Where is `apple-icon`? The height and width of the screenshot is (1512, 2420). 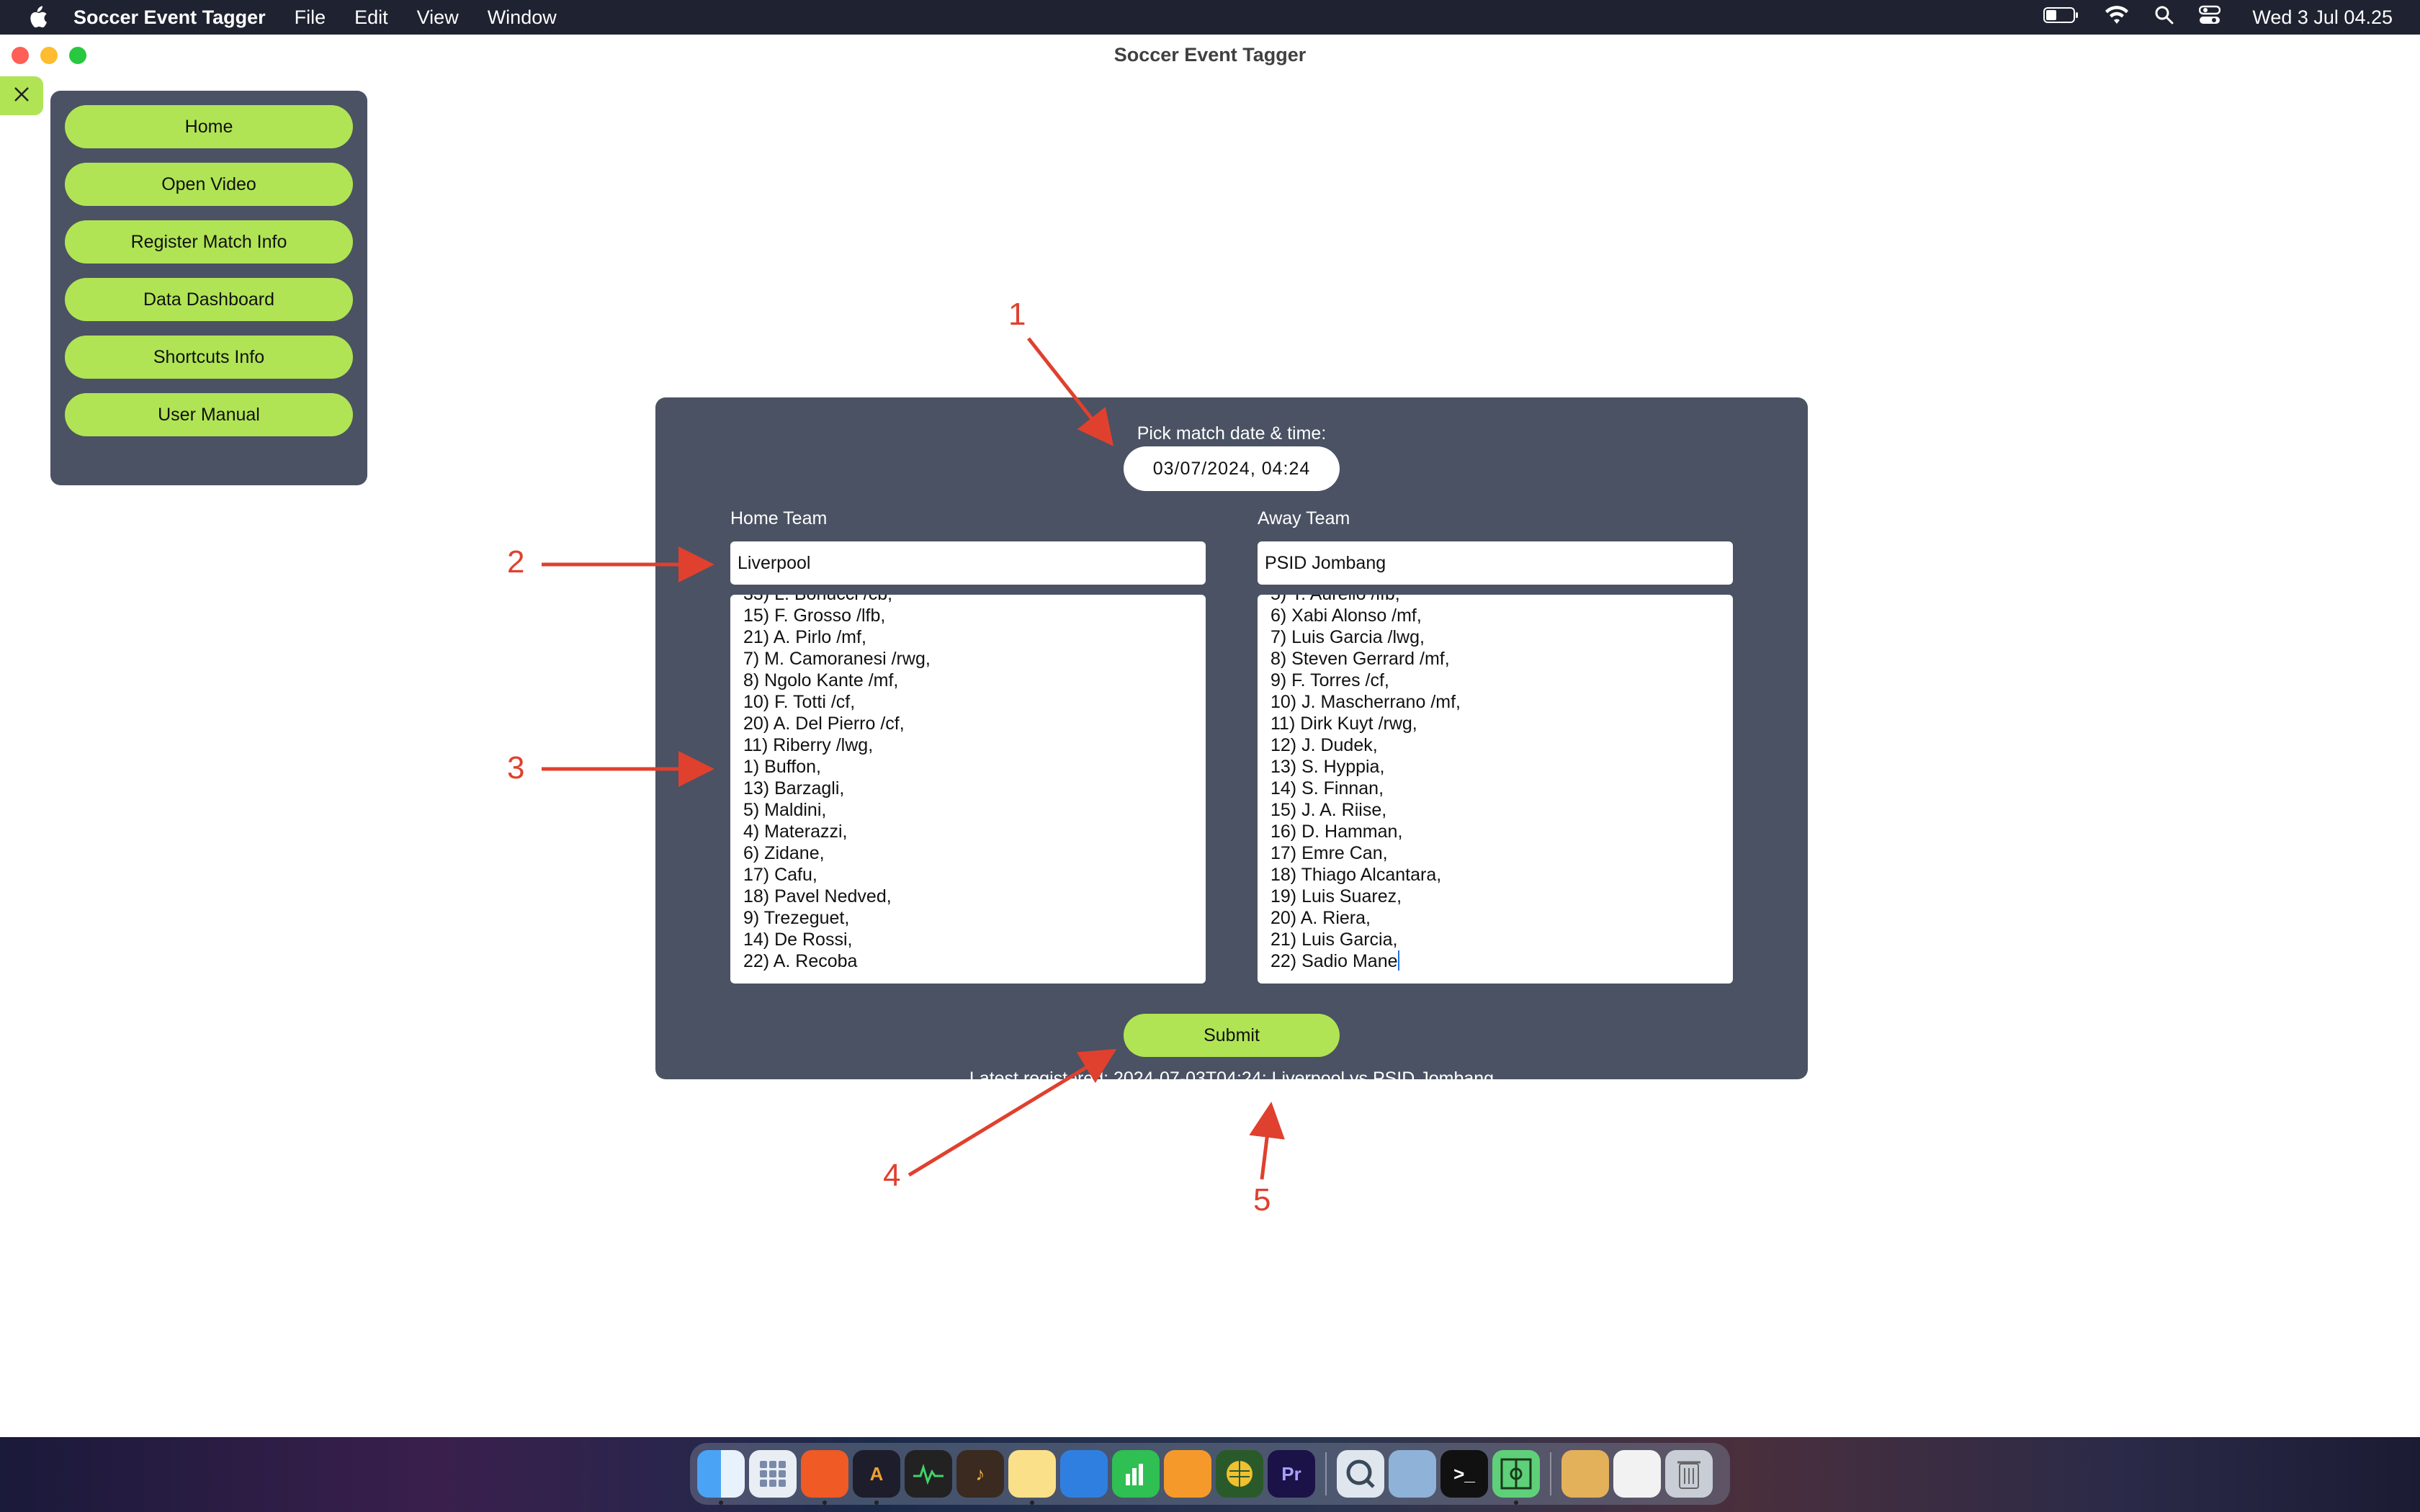
apple-icon is located at coordinates (46, 17).